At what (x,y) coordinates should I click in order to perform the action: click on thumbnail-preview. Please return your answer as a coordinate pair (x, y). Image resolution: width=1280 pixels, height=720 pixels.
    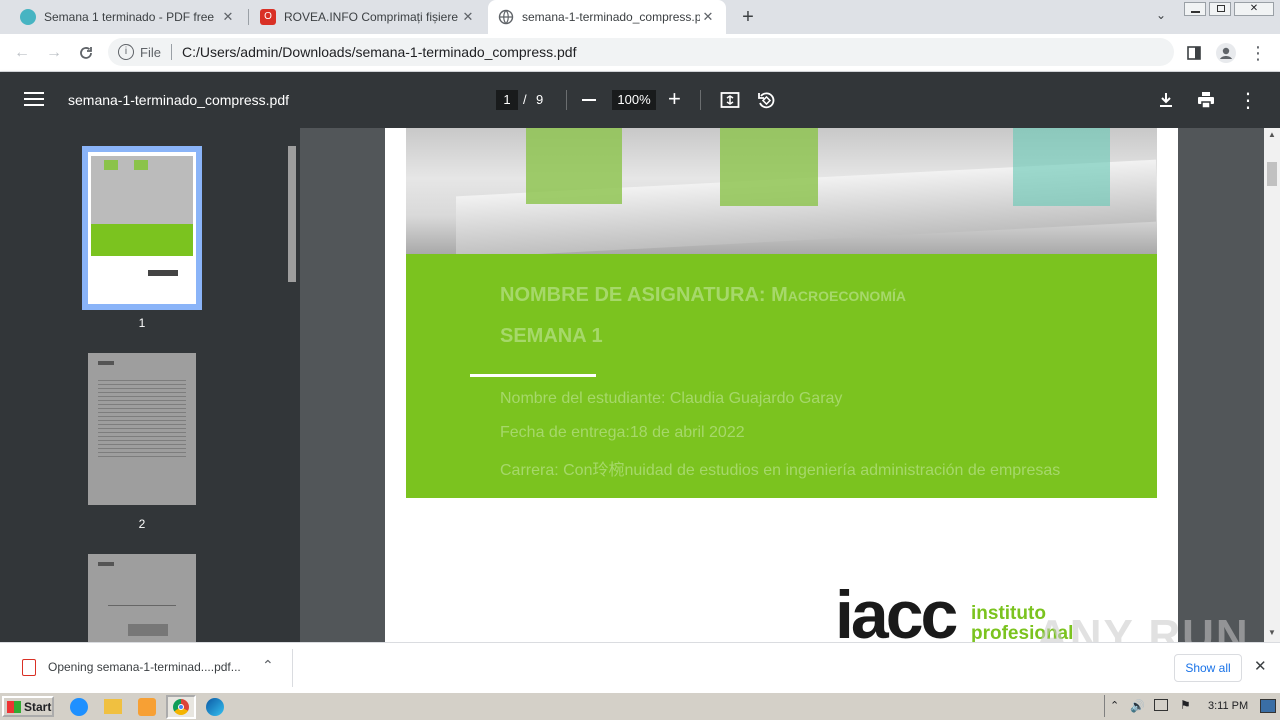
    Looking at the image, I should click on (142, 228).